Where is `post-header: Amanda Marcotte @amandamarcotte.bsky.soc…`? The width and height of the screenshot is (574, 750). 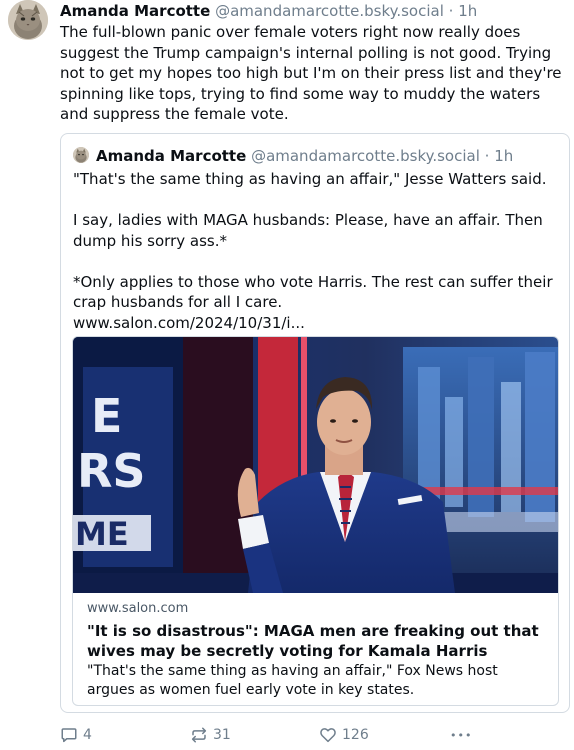 post-header: Amanda Marcotte @amandamarcotte.bsky.soc… is located at coordinates (268, 11).